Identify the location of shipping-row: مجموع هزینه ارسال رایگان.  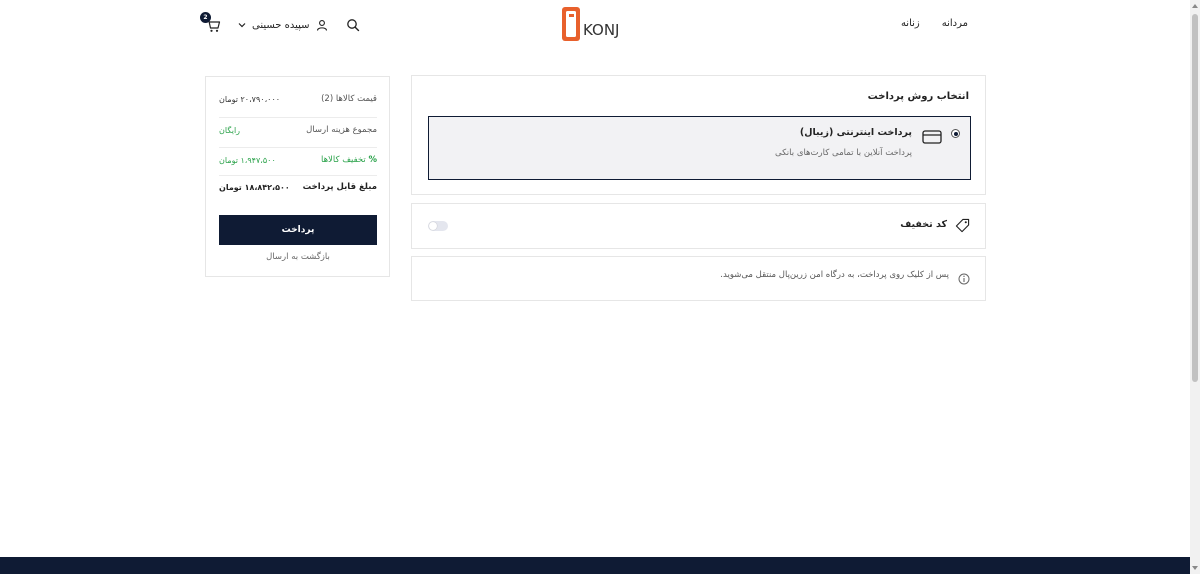
(298, 130).